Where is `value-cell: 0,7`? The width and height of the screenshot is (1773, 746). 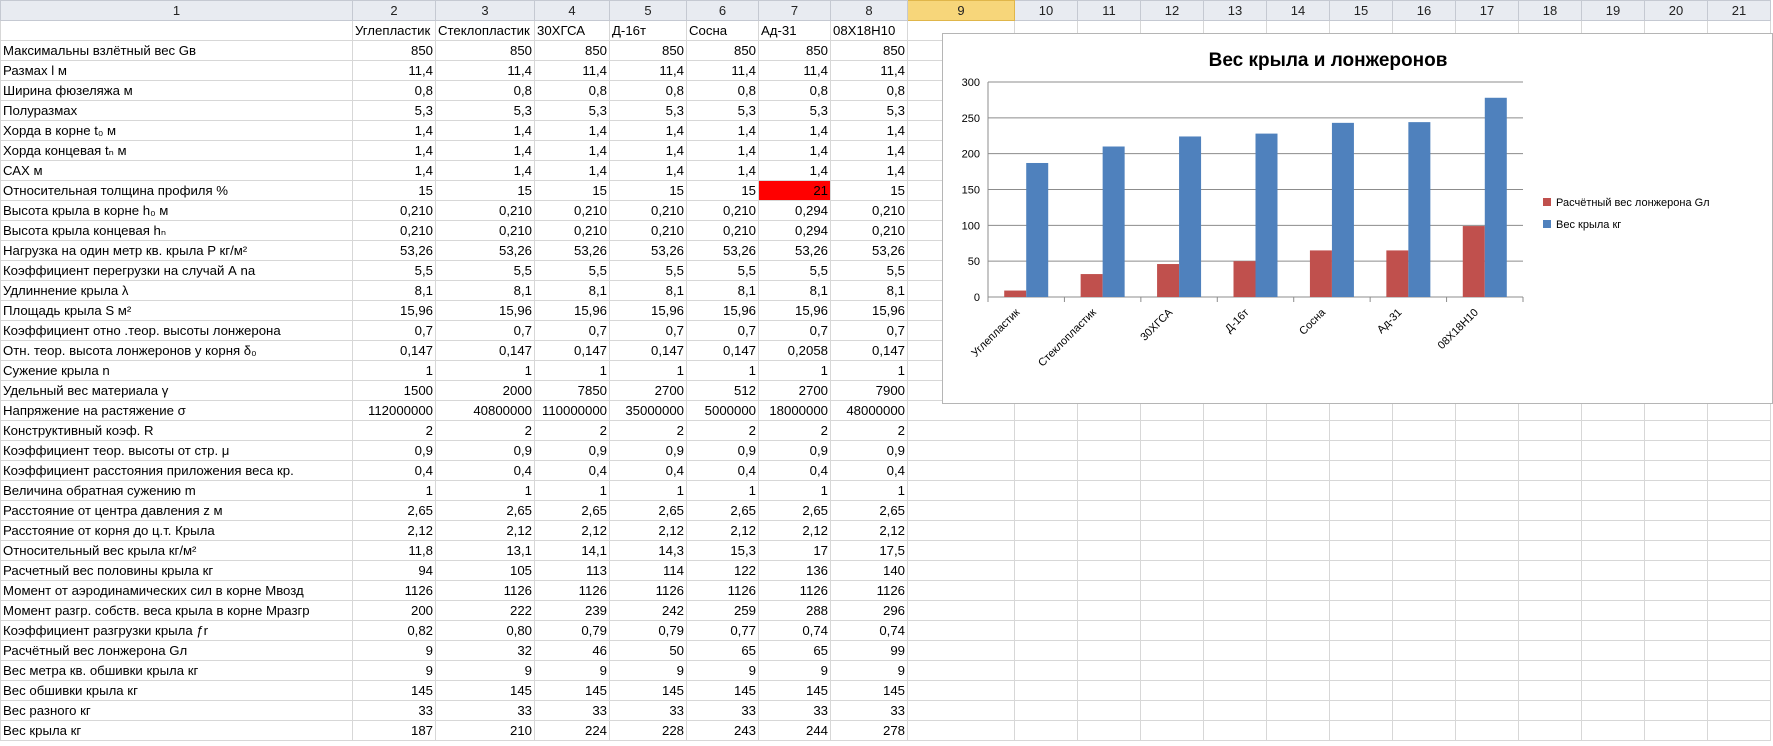
value-cell: 0,7 is located at coordinates (794, 330).